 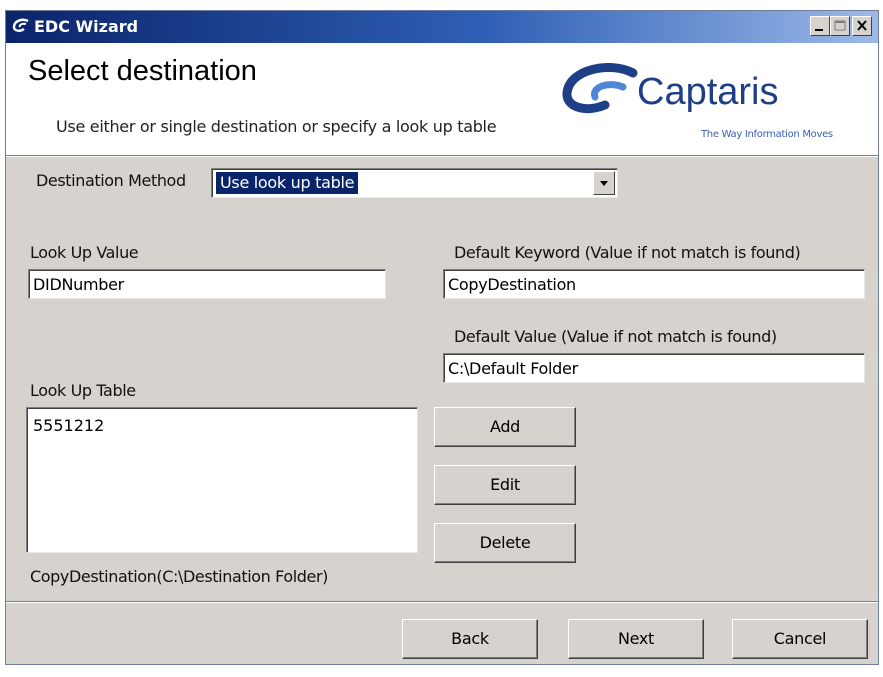 I want to click on minimize-button, so click(x=820, y=26).